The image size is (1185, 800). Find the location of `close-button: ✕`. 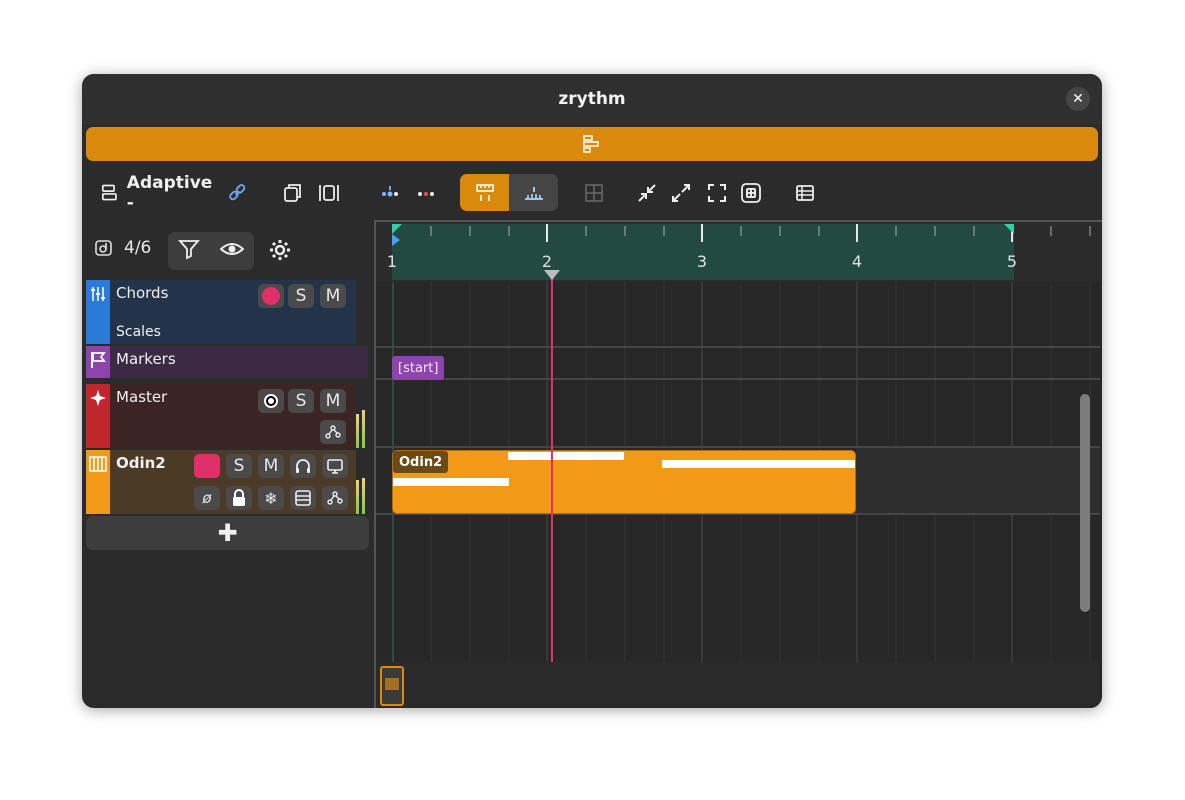

close-button: ✕ is located at coordinates (1078, 99).